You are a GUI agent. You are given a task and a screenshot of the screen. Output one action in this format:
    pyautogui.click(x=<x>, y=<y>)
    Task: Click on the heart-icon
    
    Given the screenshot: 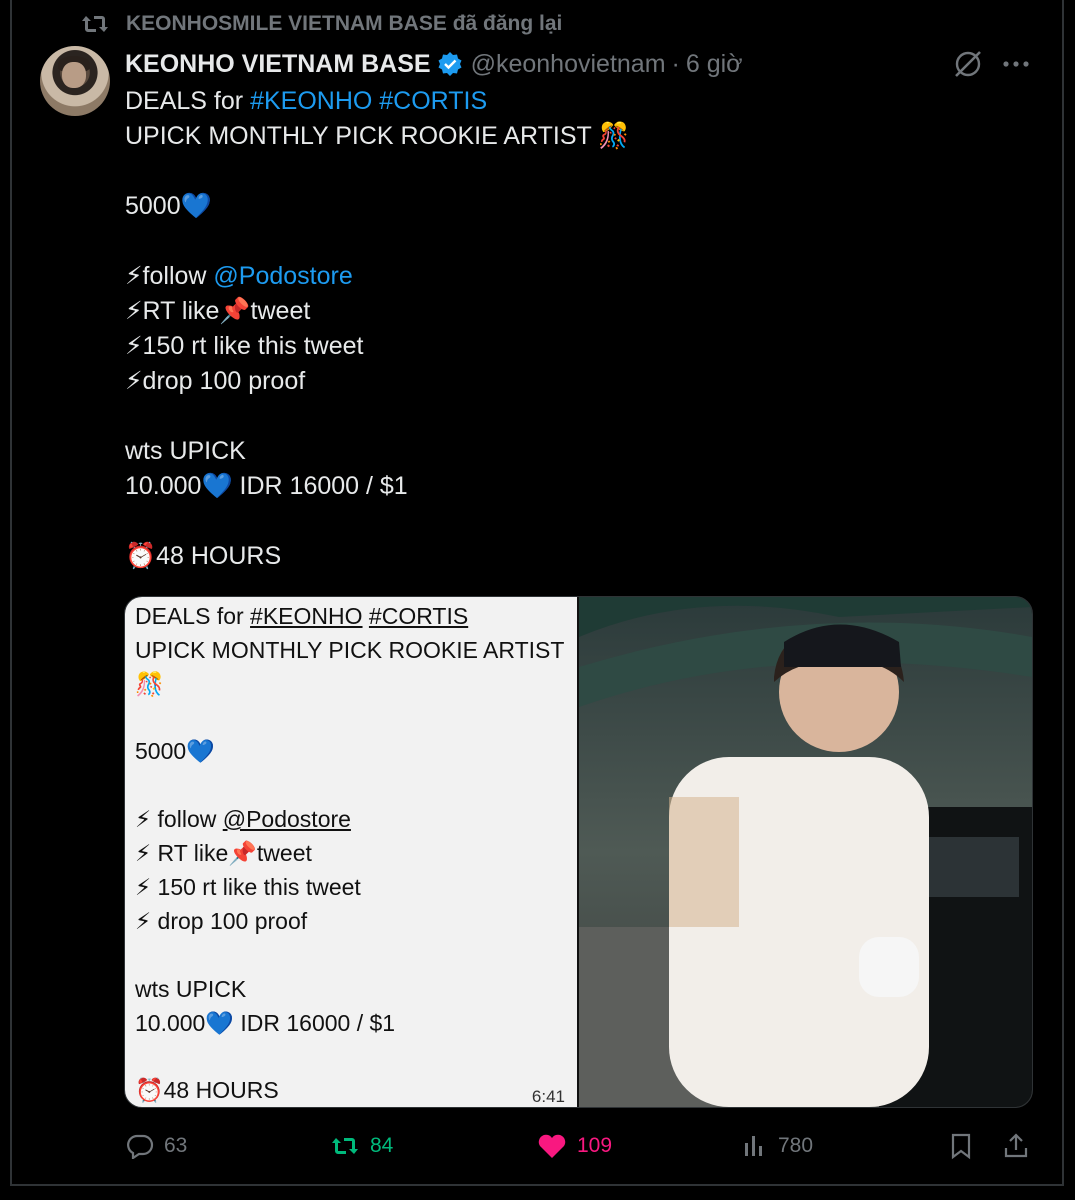 What is the action you would take?
    pyautogui.click(x=552, y=1146)
    